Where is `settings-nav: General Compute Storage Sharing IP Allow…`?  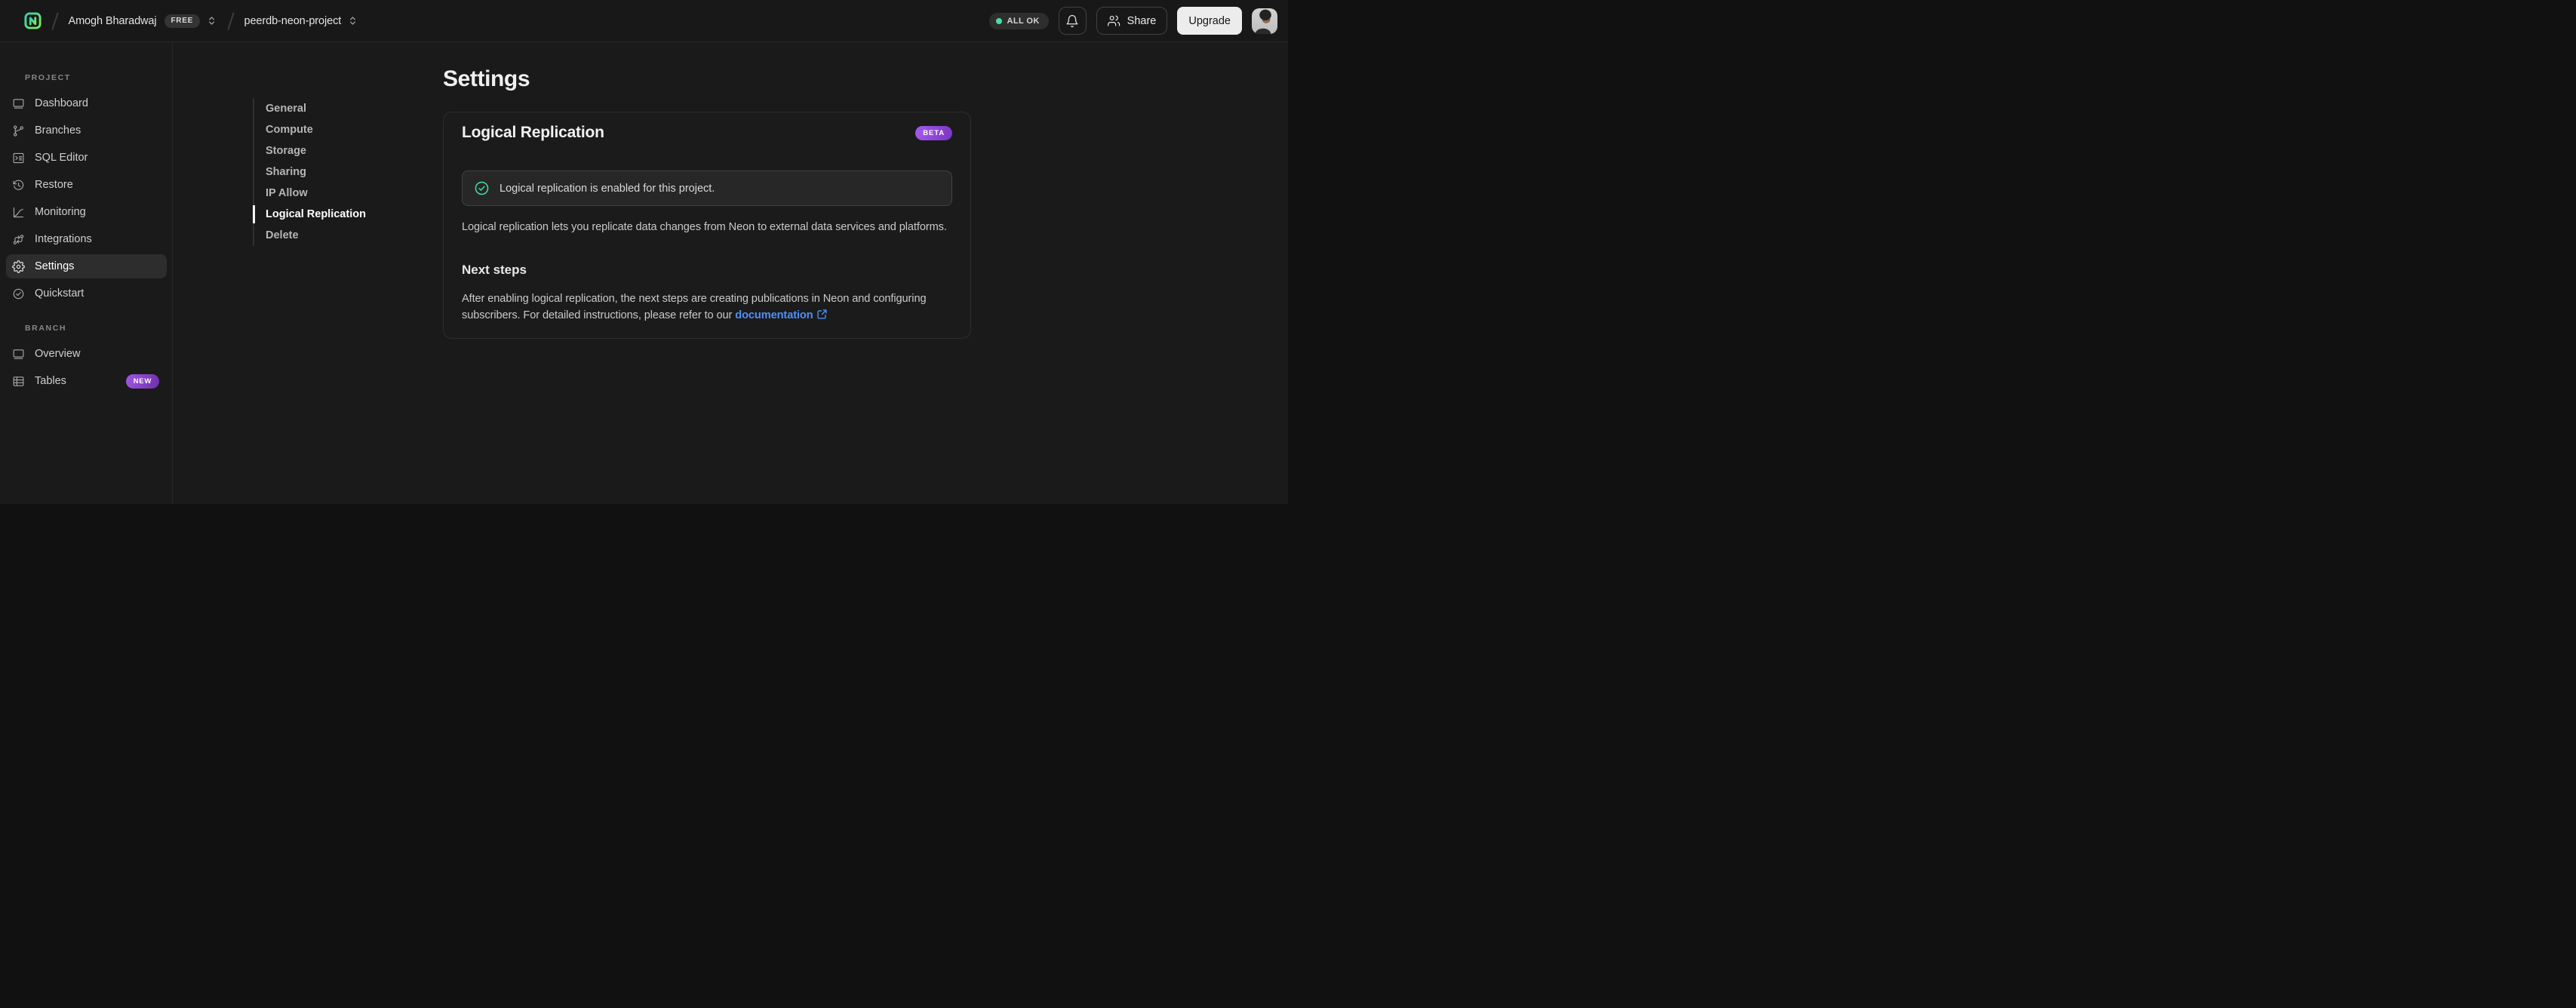 settings-nav: General Compute Storage Sharing IP Allow… is located at coordinates (309, 172).